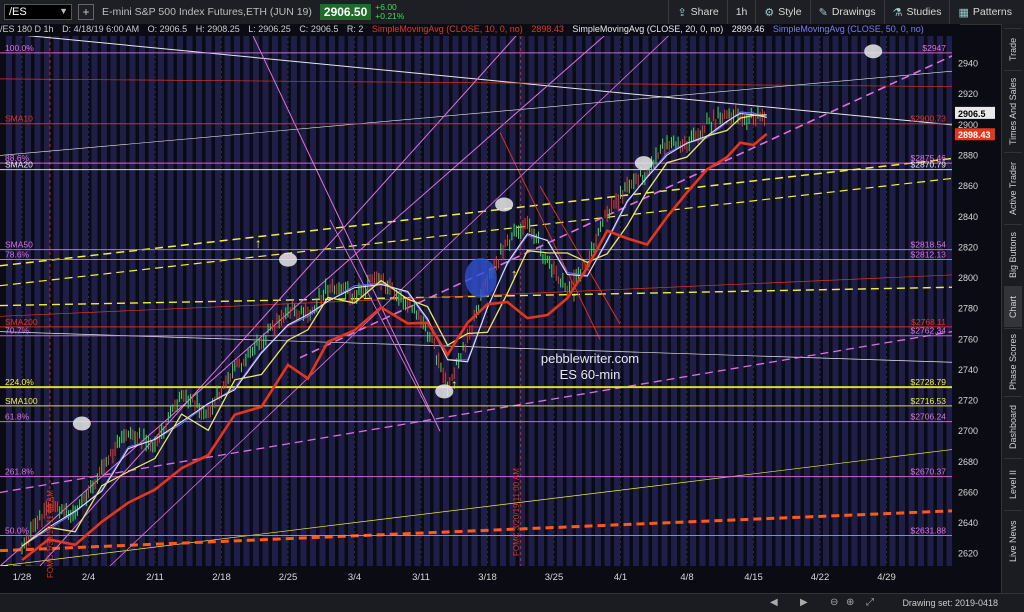 The width and height of the screenshot is (1024, 612). Describe the element at coordinates (19, 119) in the screenshot. I see `level-label: SMA10` at that location.